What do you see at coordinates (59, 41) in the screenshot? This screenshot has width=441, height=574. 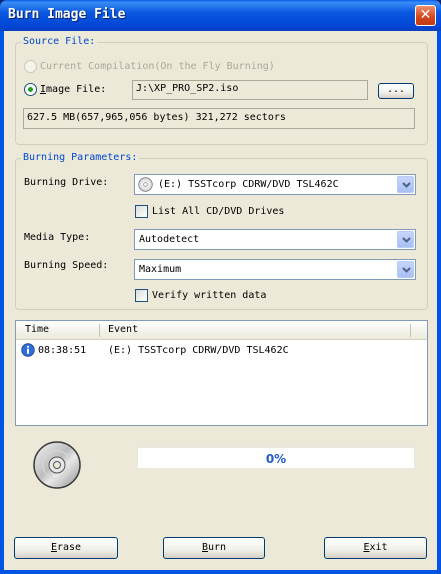 I see `source-file-legend: Source File:` at bounding box center [59, 41].